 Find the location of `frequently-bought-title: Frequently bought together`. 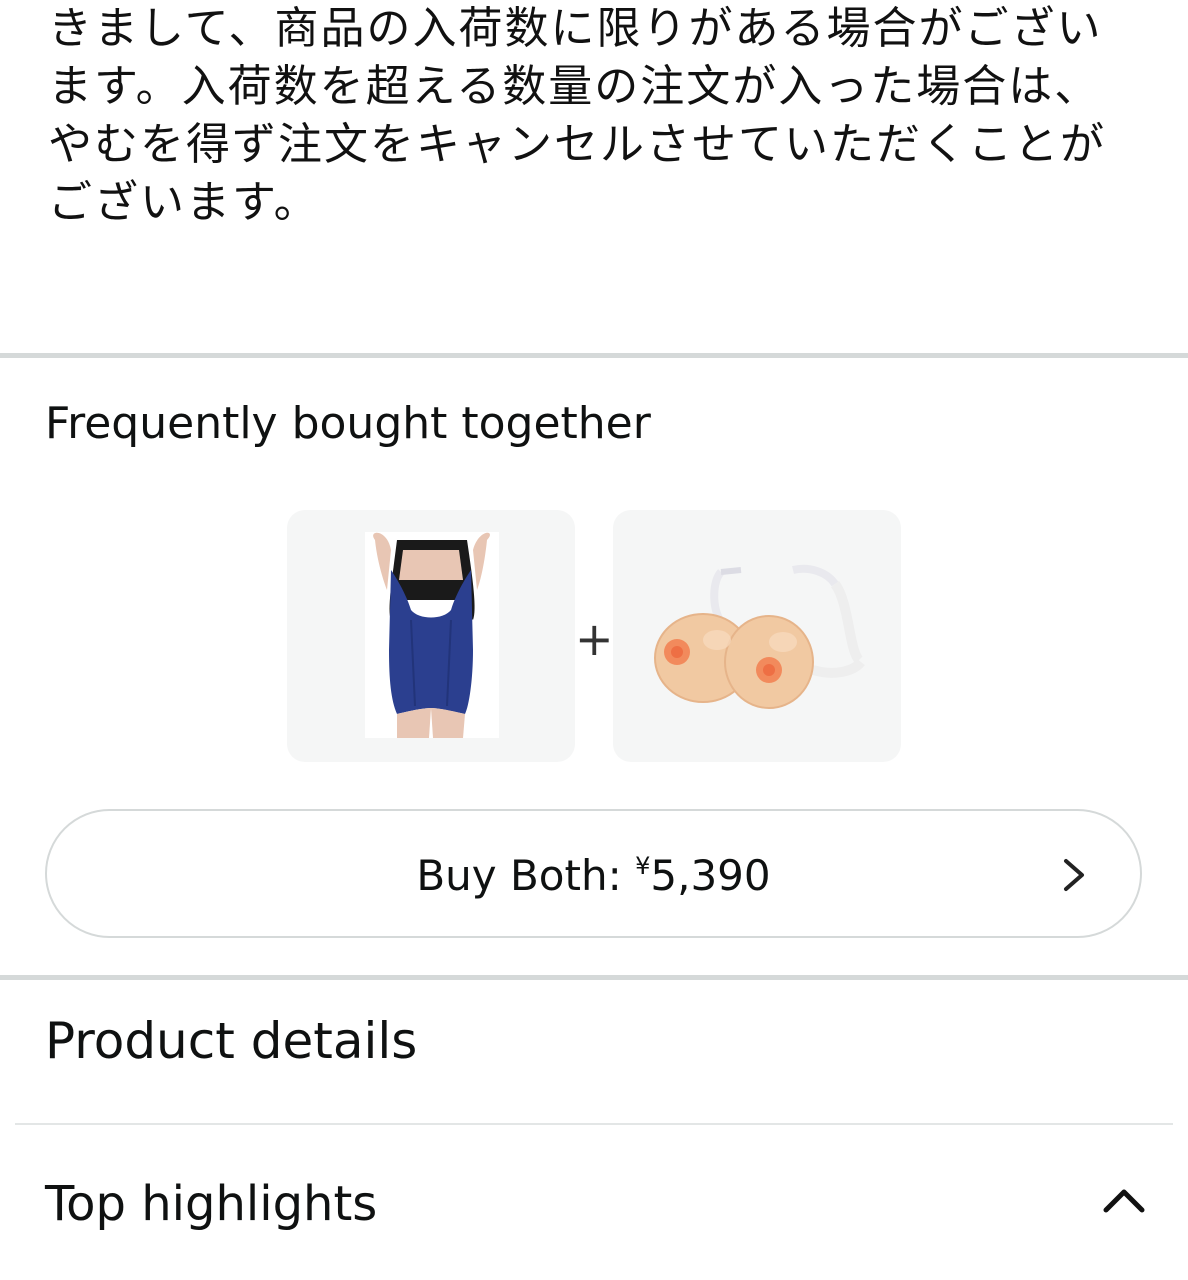

frequently-bought-title: Frequently bought together is located at coordinates (348, 423).